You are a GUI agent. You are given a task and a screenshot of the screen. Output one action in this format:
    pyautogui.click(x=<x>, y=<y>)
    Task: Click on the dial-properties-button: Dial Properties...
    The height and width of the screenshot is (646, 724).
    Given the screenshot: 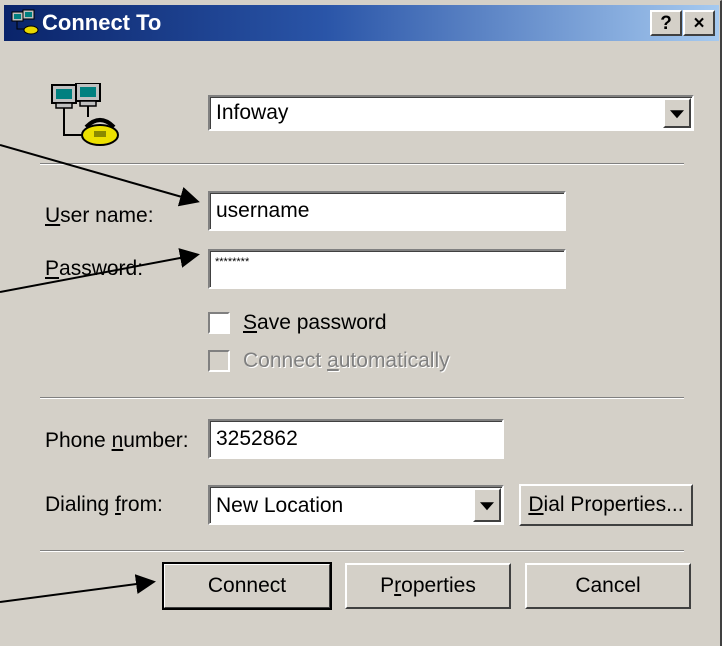 What is the action you would take?
    pyautogui.click(x=606, y=505)
    